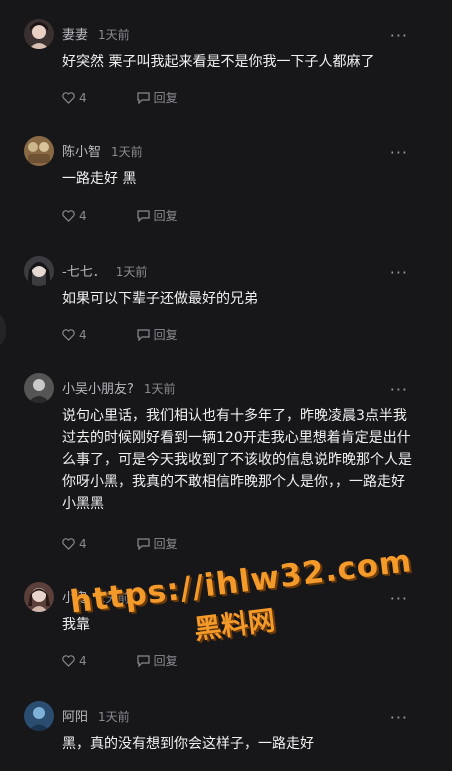  I want to click on comment-text: 如果可以下辈子还做最好的兄弟, so click(160, 299).